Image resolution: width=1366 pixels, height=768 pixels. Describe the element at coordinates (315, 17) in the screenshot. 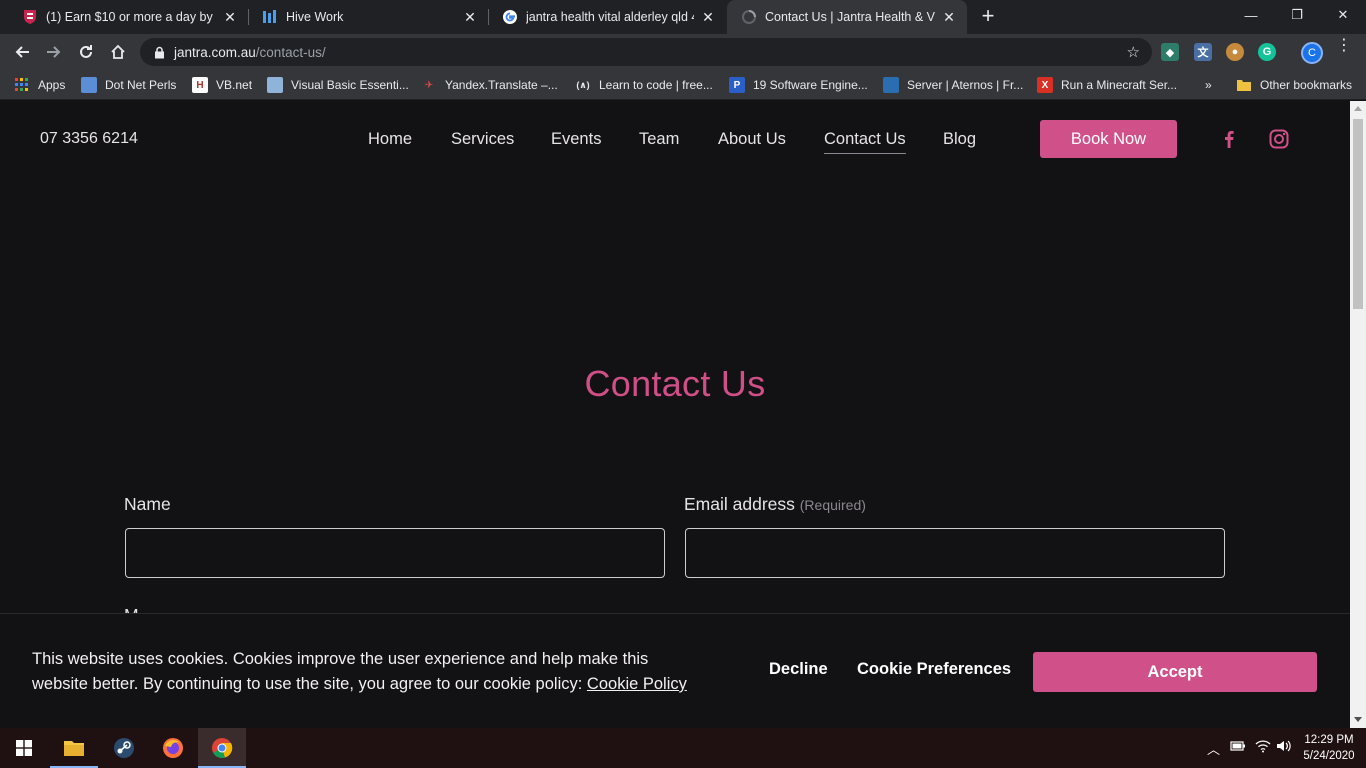

I see `tab-title: Hive Work` at that location.